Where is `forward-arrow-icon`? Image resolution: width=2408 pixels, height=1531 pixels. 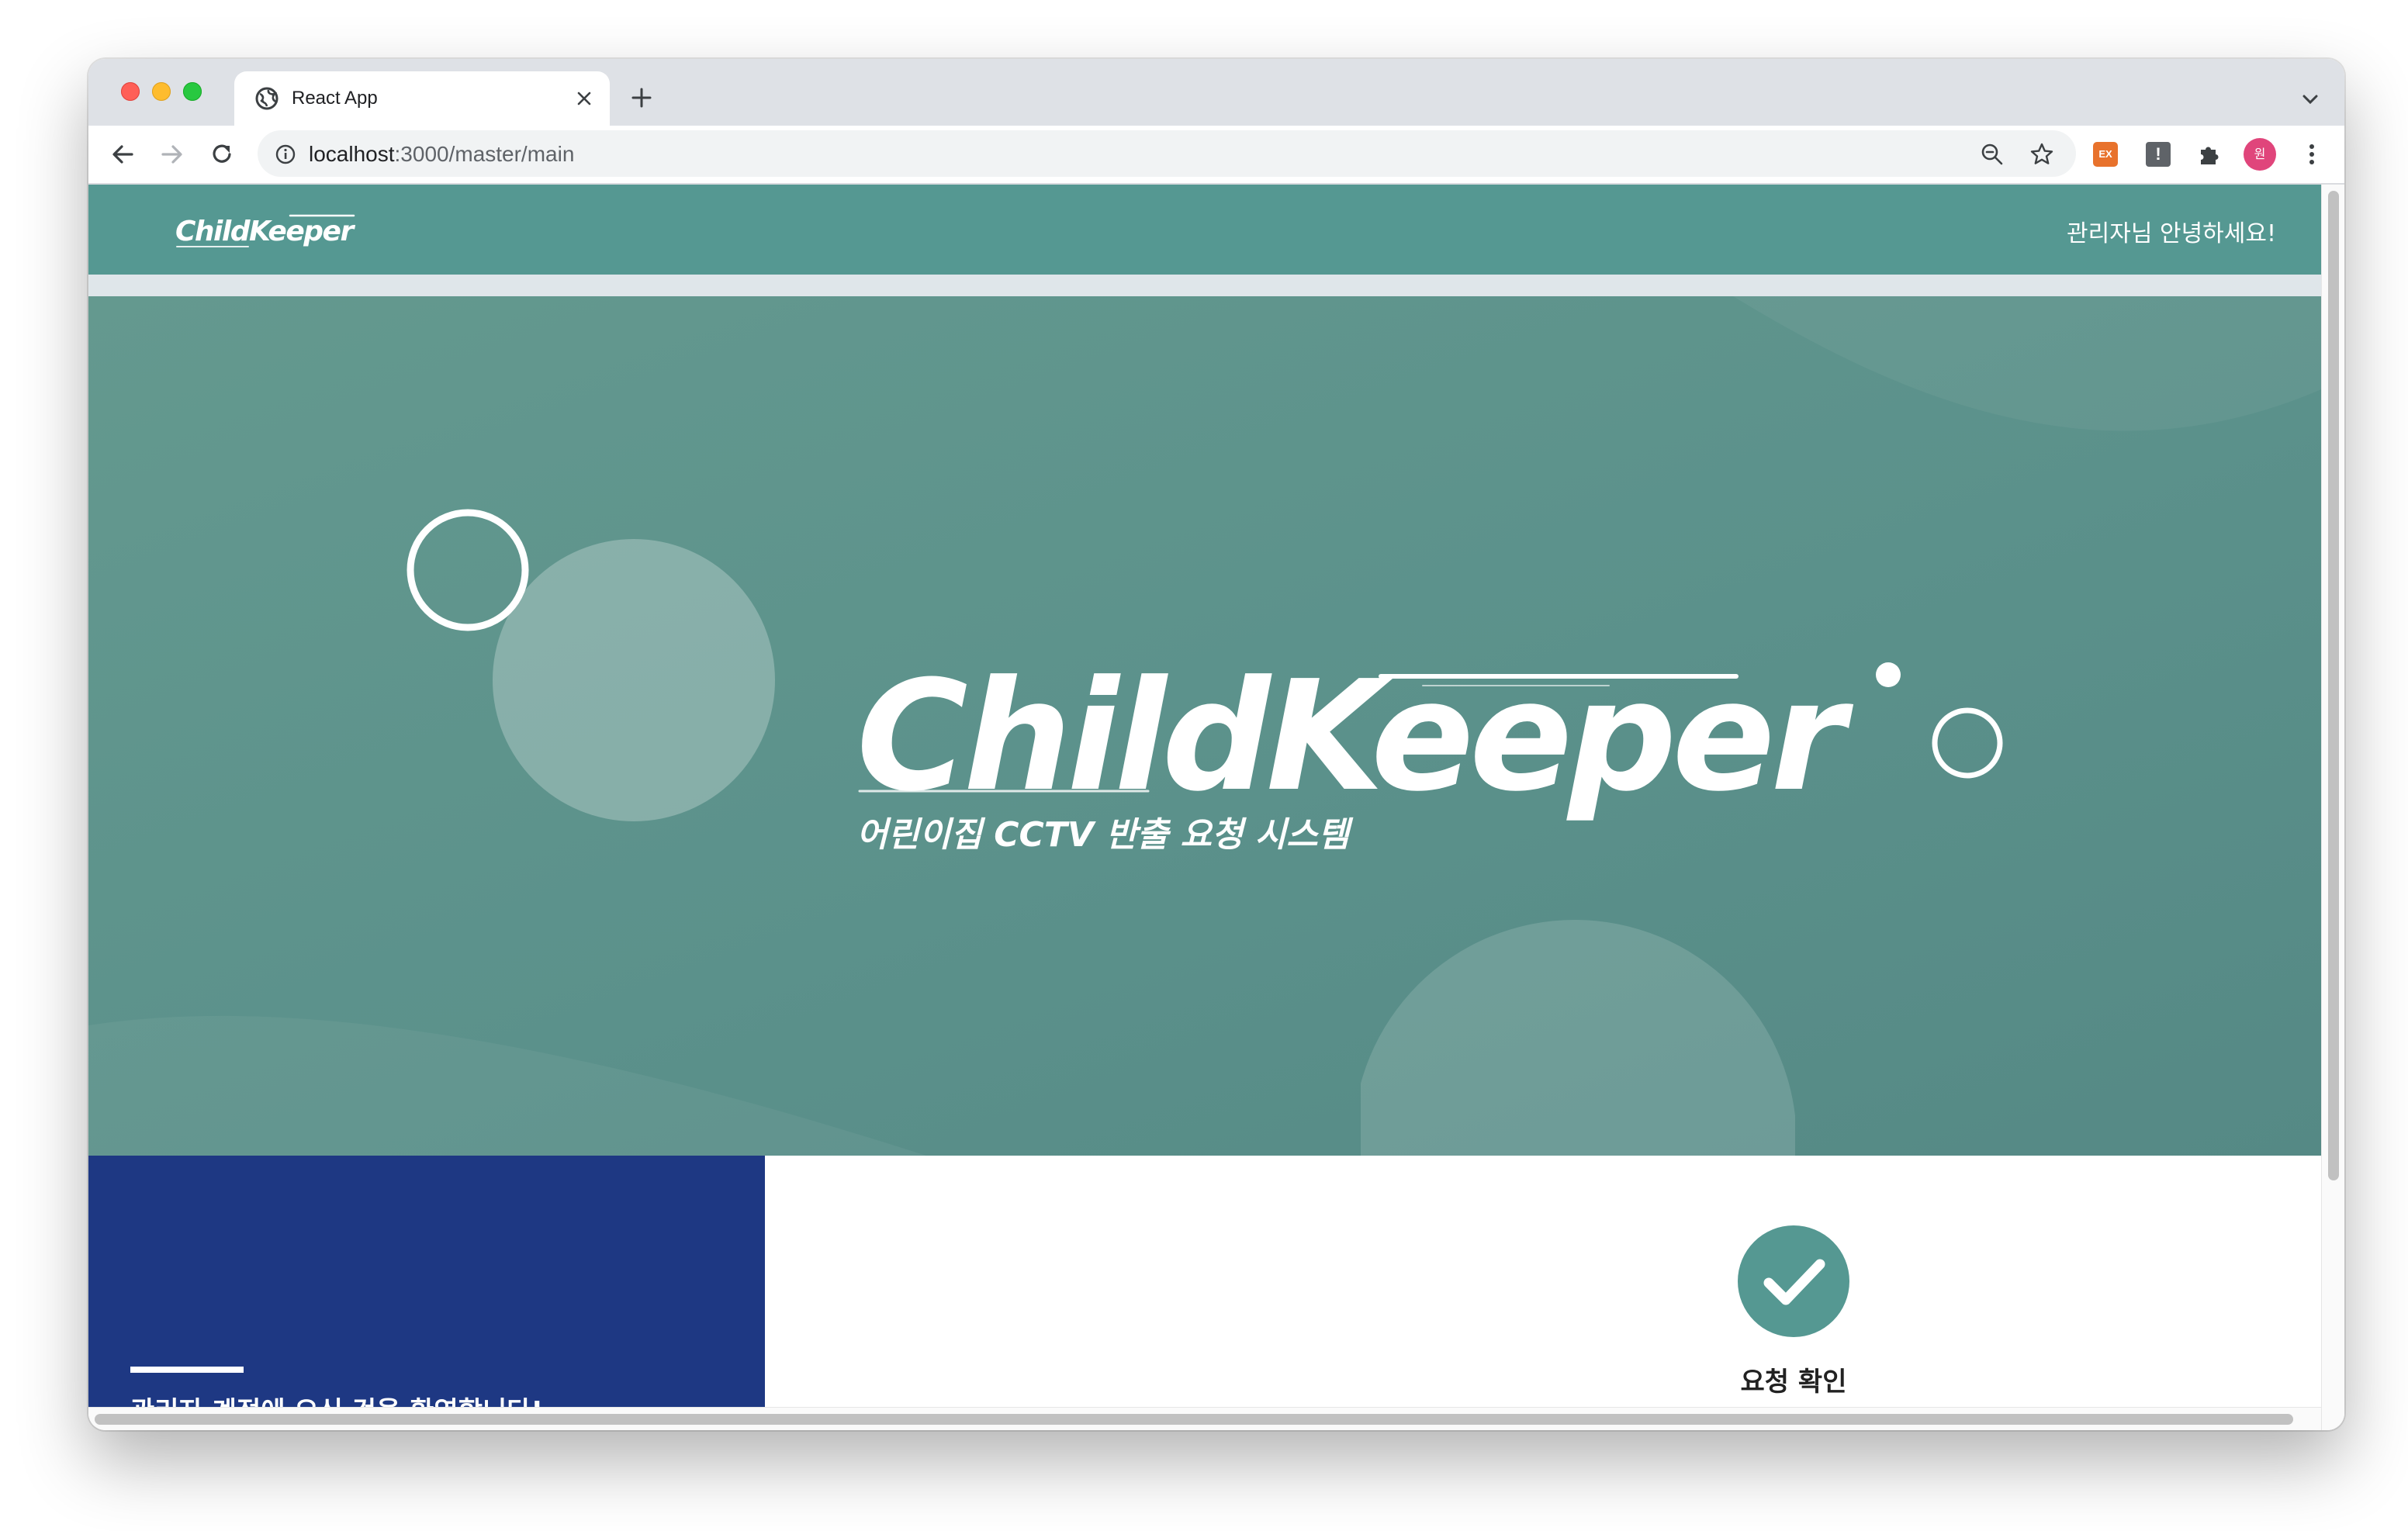
forward-arrow-icon is located at coordinates (172, 154).